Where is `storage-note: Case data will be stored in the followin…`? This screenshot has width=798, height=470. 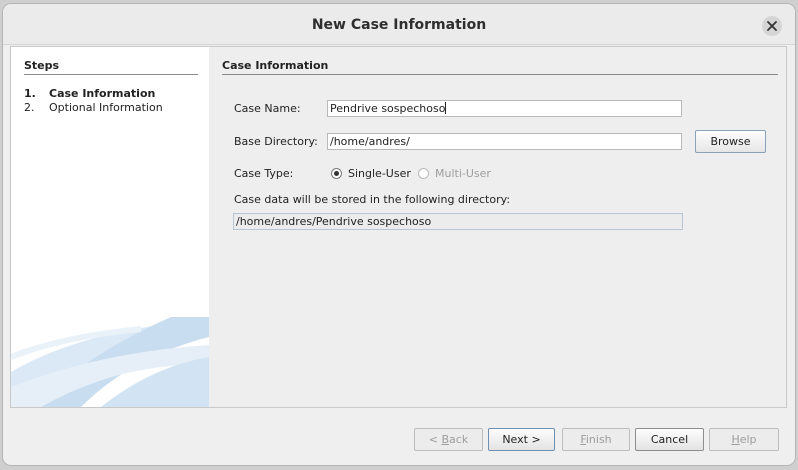 storage-note: Case data will be stored in the followin… is located at coordinates (372, 199).